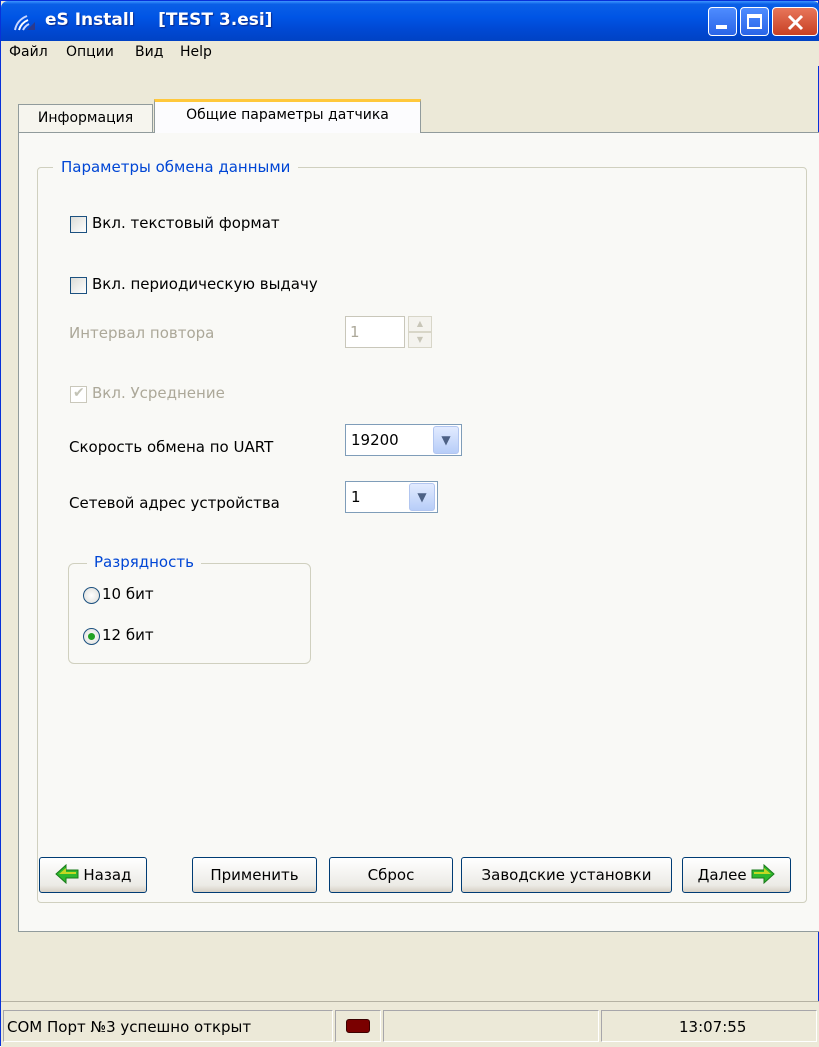 The width and height of the screenshot is (819, 1047). Describe the element at coordinates (174, 503) in the screenshot. I see `network-address-label: Сетевой адрес устройства` at that location.